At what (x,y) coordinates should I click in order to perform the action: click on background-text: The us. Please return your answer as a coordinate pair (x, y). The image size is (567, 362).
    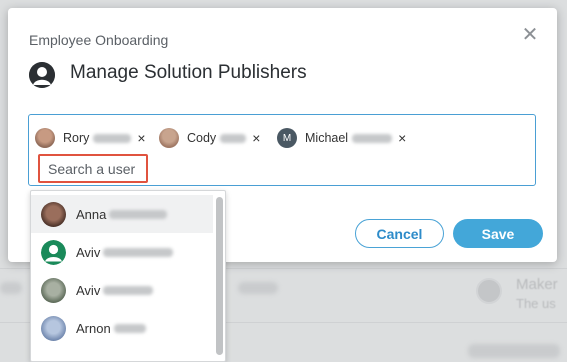
    Looking at the image, I should click on (536, 303).